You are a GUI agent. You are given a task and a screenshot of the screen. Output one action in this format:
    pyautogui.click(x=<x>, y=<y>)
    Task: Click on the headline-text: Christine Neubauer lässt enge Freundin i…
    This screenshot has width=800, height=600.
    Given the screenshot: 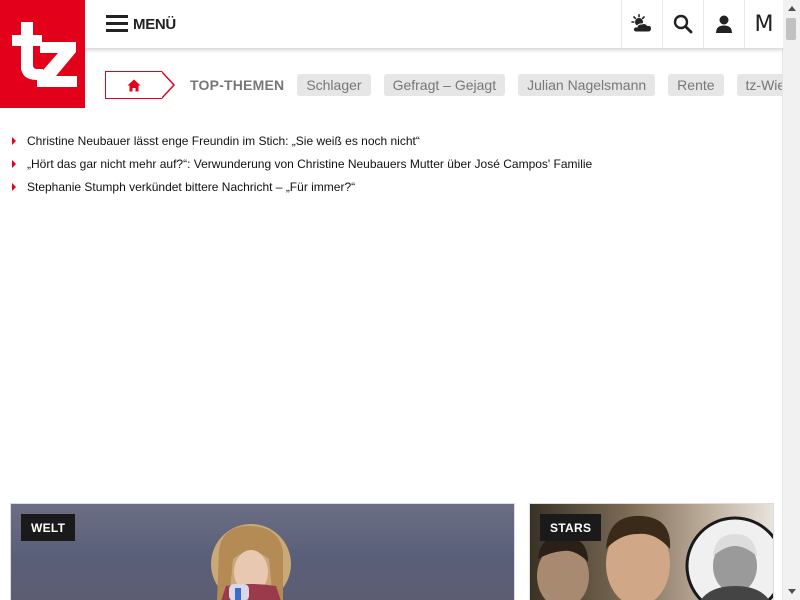 What is the action you would take?
    pyautogui.click(x=223, y=140)
    